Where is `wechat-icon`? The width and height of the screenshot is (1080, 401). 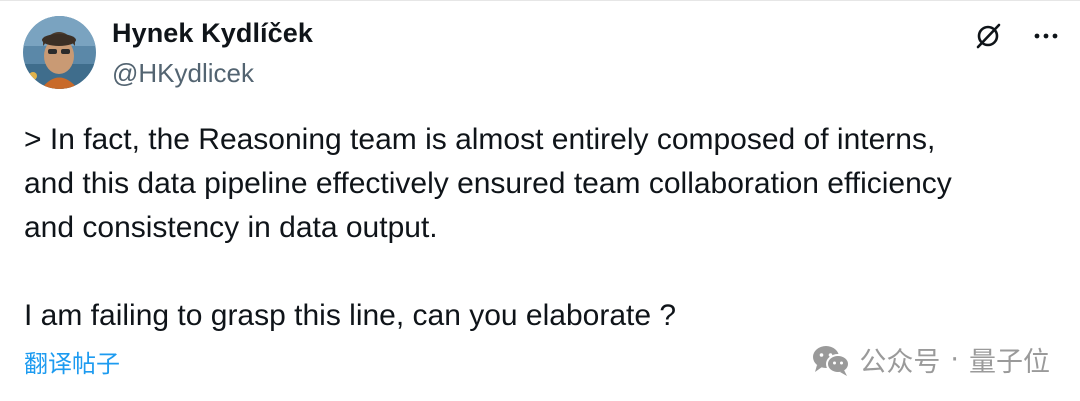
wechat-icon is located at coordinates (832, 360).